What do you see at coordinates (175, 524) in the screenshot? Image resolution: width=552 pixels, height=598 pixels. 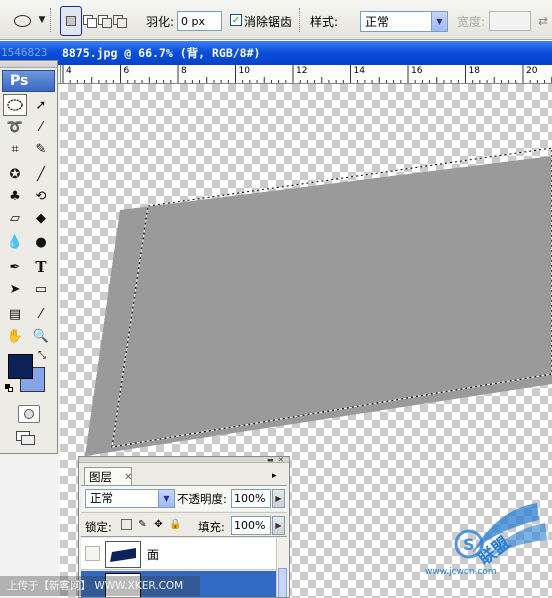 I see `lock-all-icon: 🔒` at bounding box center [175, 524].